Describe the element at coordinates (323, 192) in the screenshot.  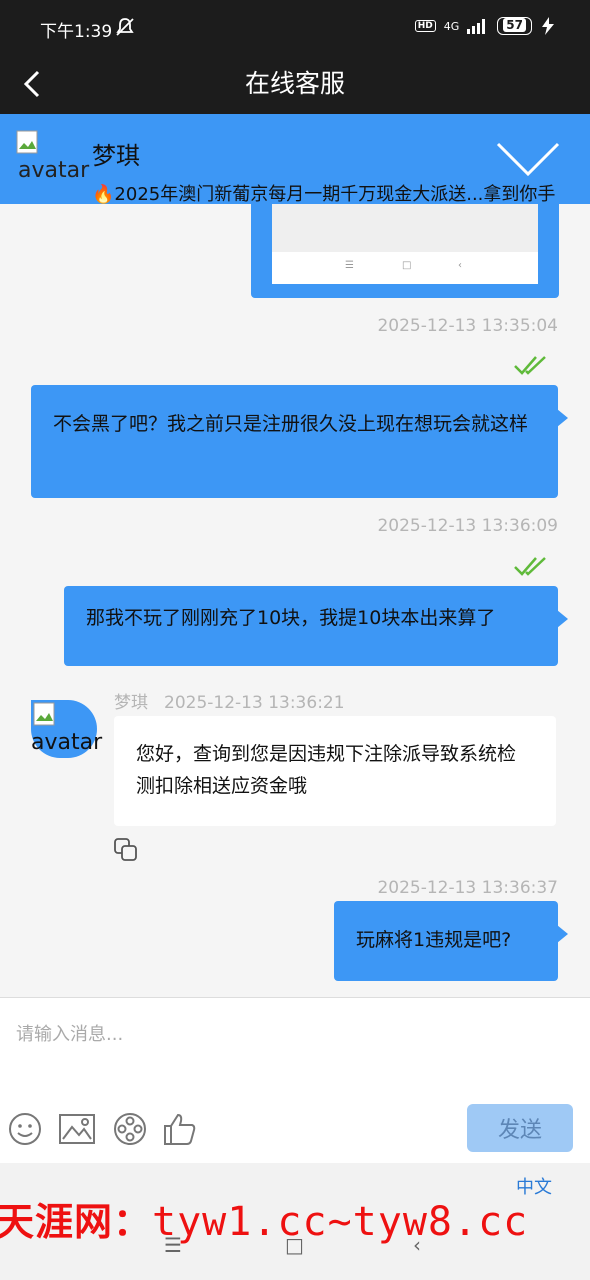
I see `promo-notice: 🔥2025年澳门新葡京每月一期千万现金大派送...拿到你手` at that location.